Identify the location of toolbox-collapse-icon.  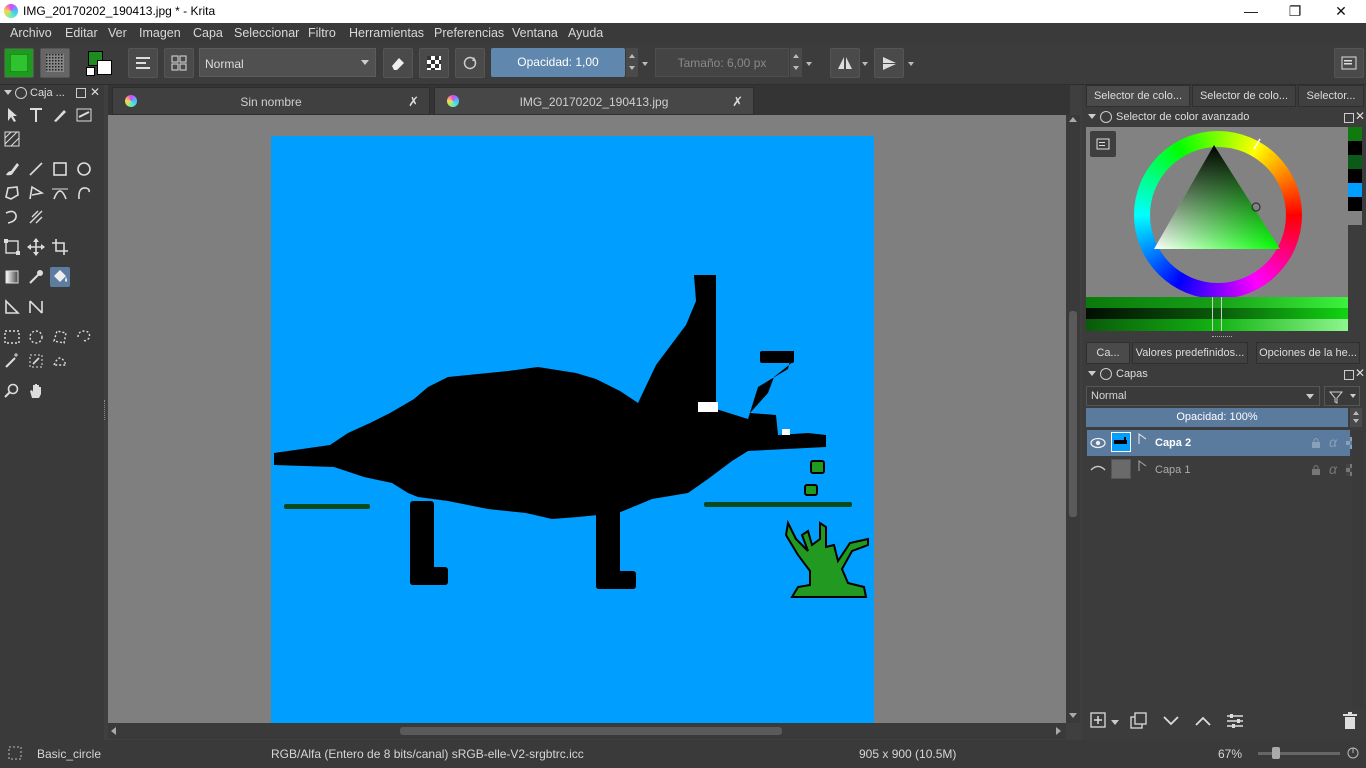
(8, 92).